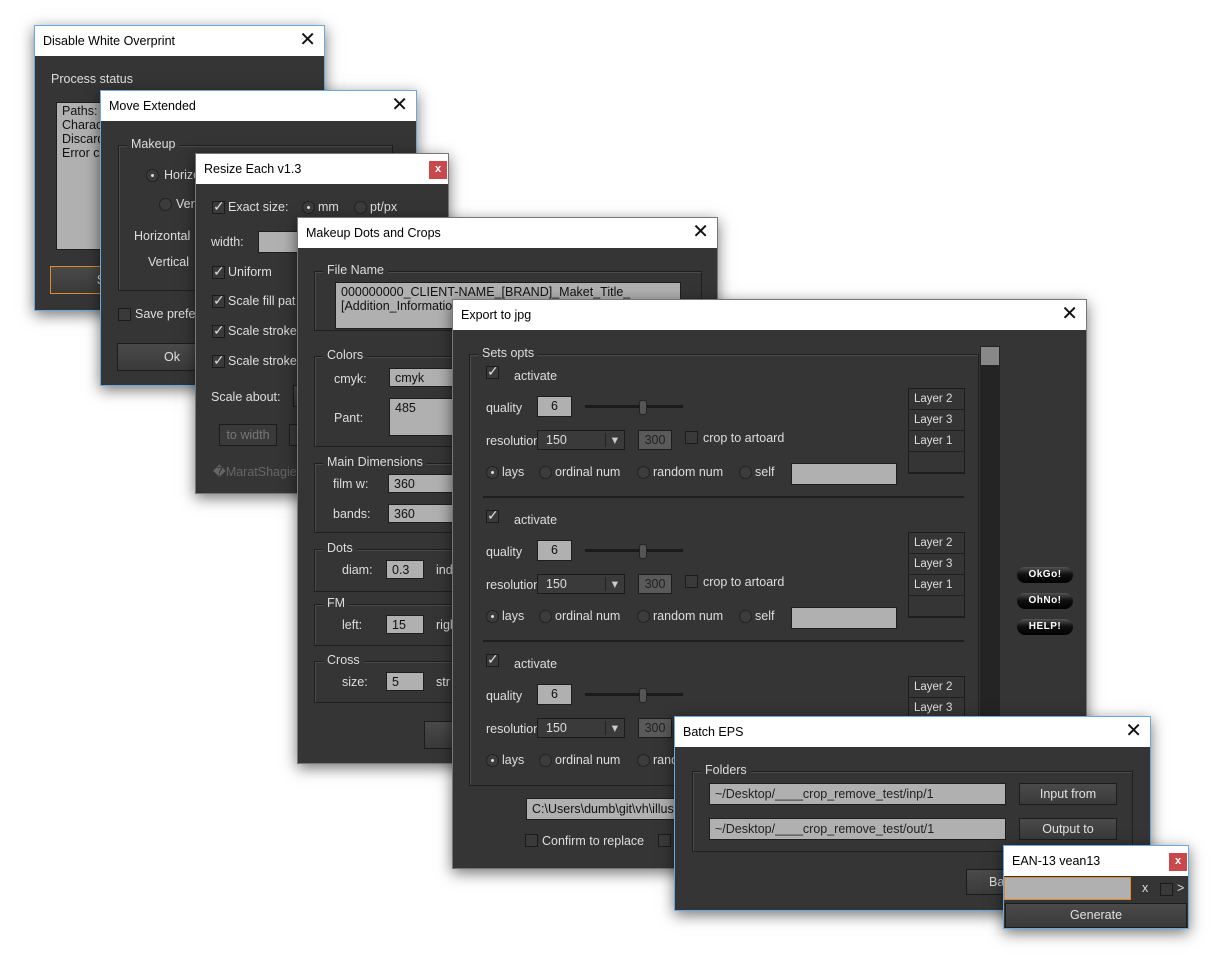 The height and width of the screenshot is (968, 1211). Describe the element at coordinates (253, 169) in the screenshot. I see `window-title: Resize Each v1.3` at that location.